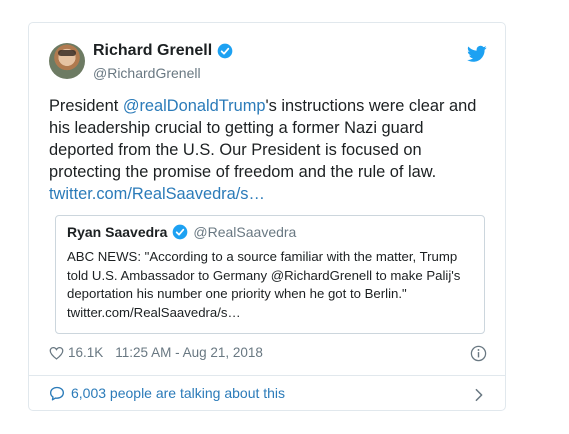  Describe the element at coordinates (85, 352) in the screenshot. I see `like-count: 16.1K` at that location.